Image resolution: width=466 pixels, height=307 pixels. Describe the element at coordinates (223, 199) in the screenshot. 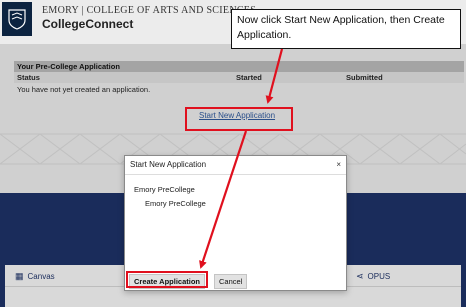

I see `arrow-to-create-button` at that location.